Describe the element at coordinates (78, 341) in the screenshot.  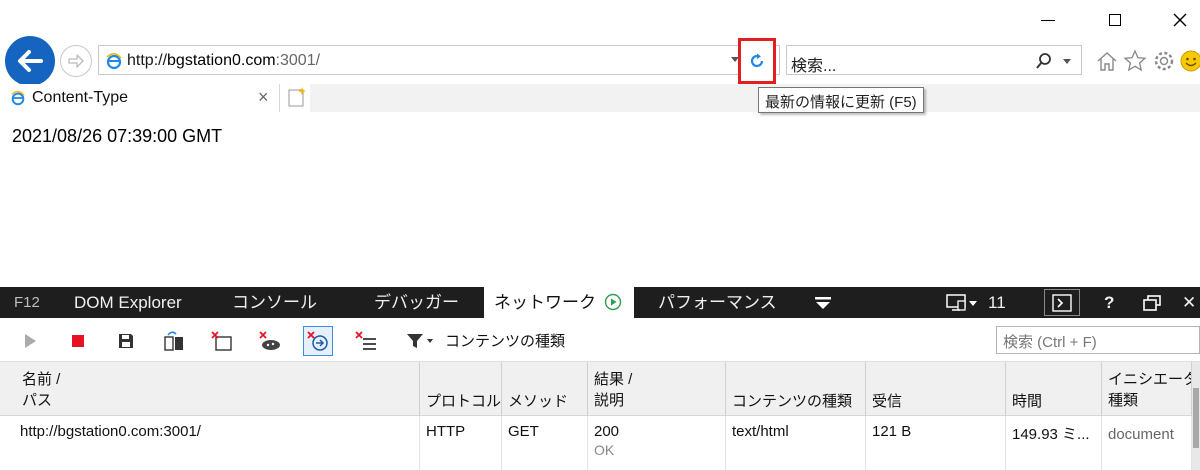
I see `stop-profiling-button` at that location.